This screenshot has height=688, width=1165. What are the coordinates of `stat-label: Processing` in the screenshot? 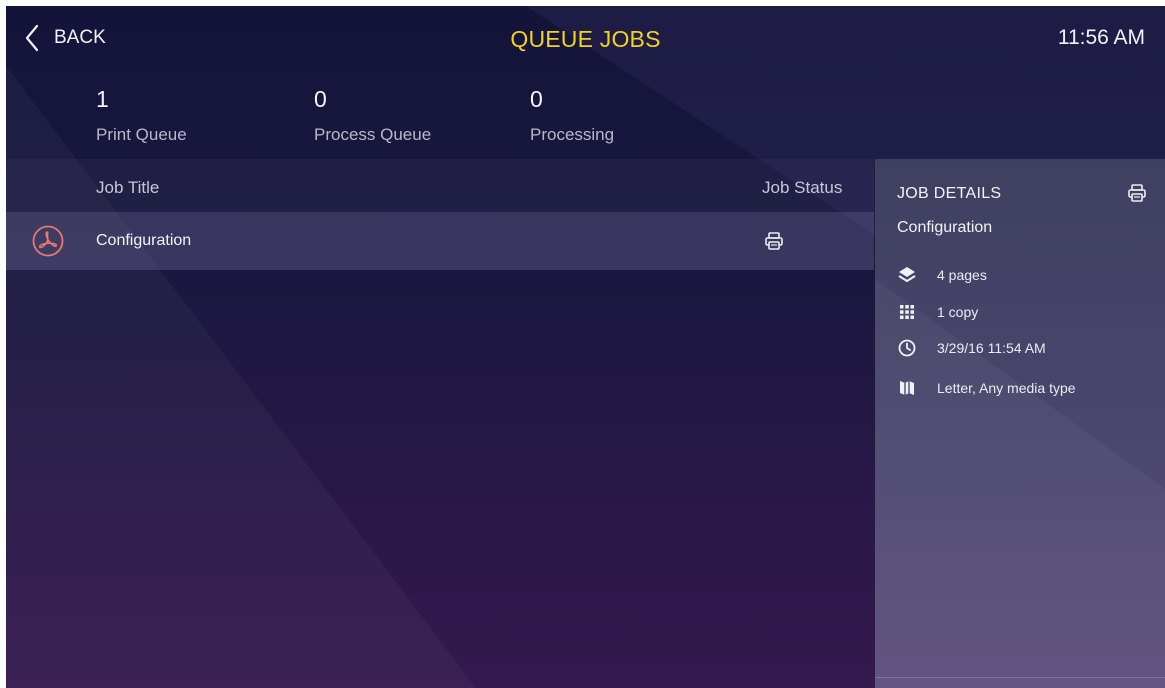 It's located at (572, 134).